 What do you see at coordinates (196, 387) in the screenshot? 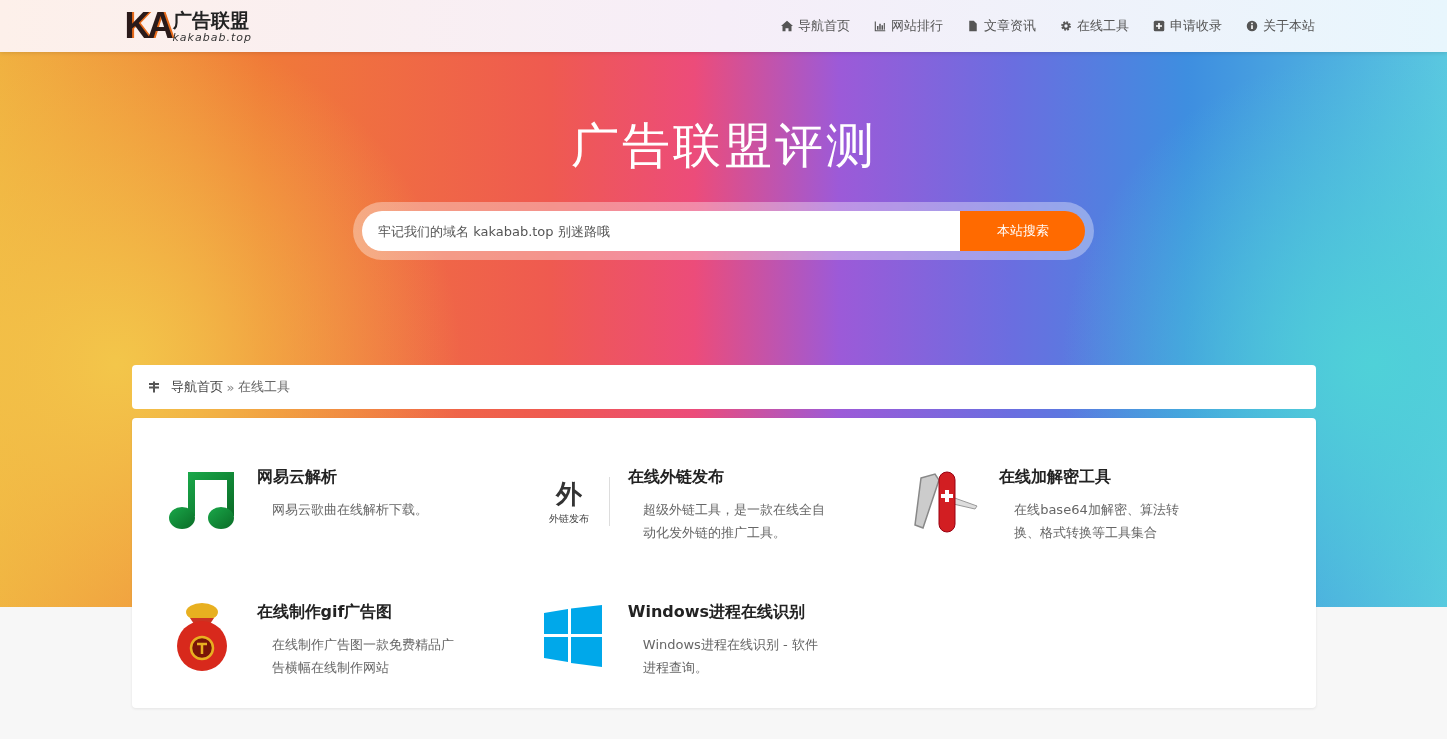
I see `breadcrumb-link: 导航首页` at bounding box center [196, 387].